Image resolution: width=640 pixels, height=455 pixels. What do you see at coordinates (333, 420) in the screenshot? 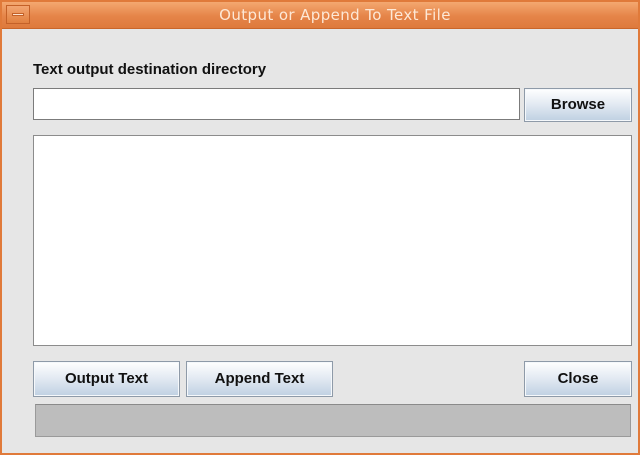
I see `status-bar` at bounding box center [333, 420].